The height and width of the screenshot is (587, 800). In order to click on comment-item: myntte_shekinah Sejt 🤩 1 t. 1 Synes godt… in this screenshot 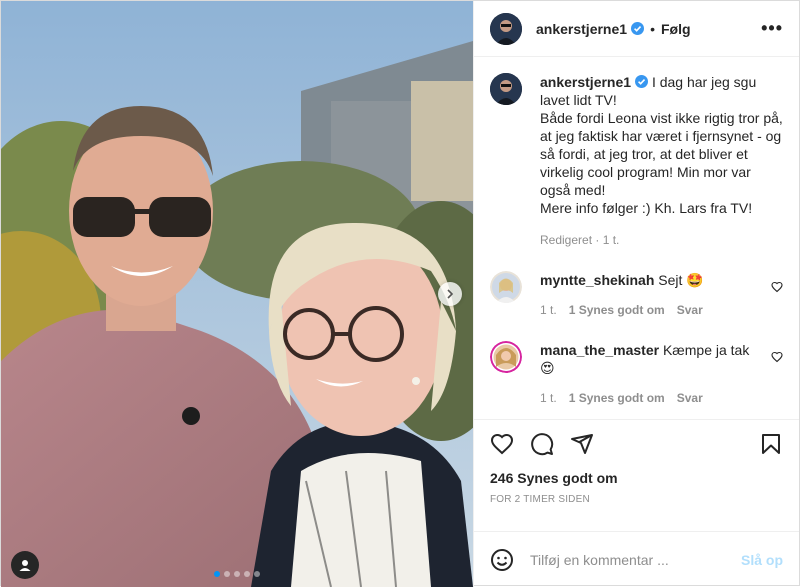, I will do `click(636, 295)`.